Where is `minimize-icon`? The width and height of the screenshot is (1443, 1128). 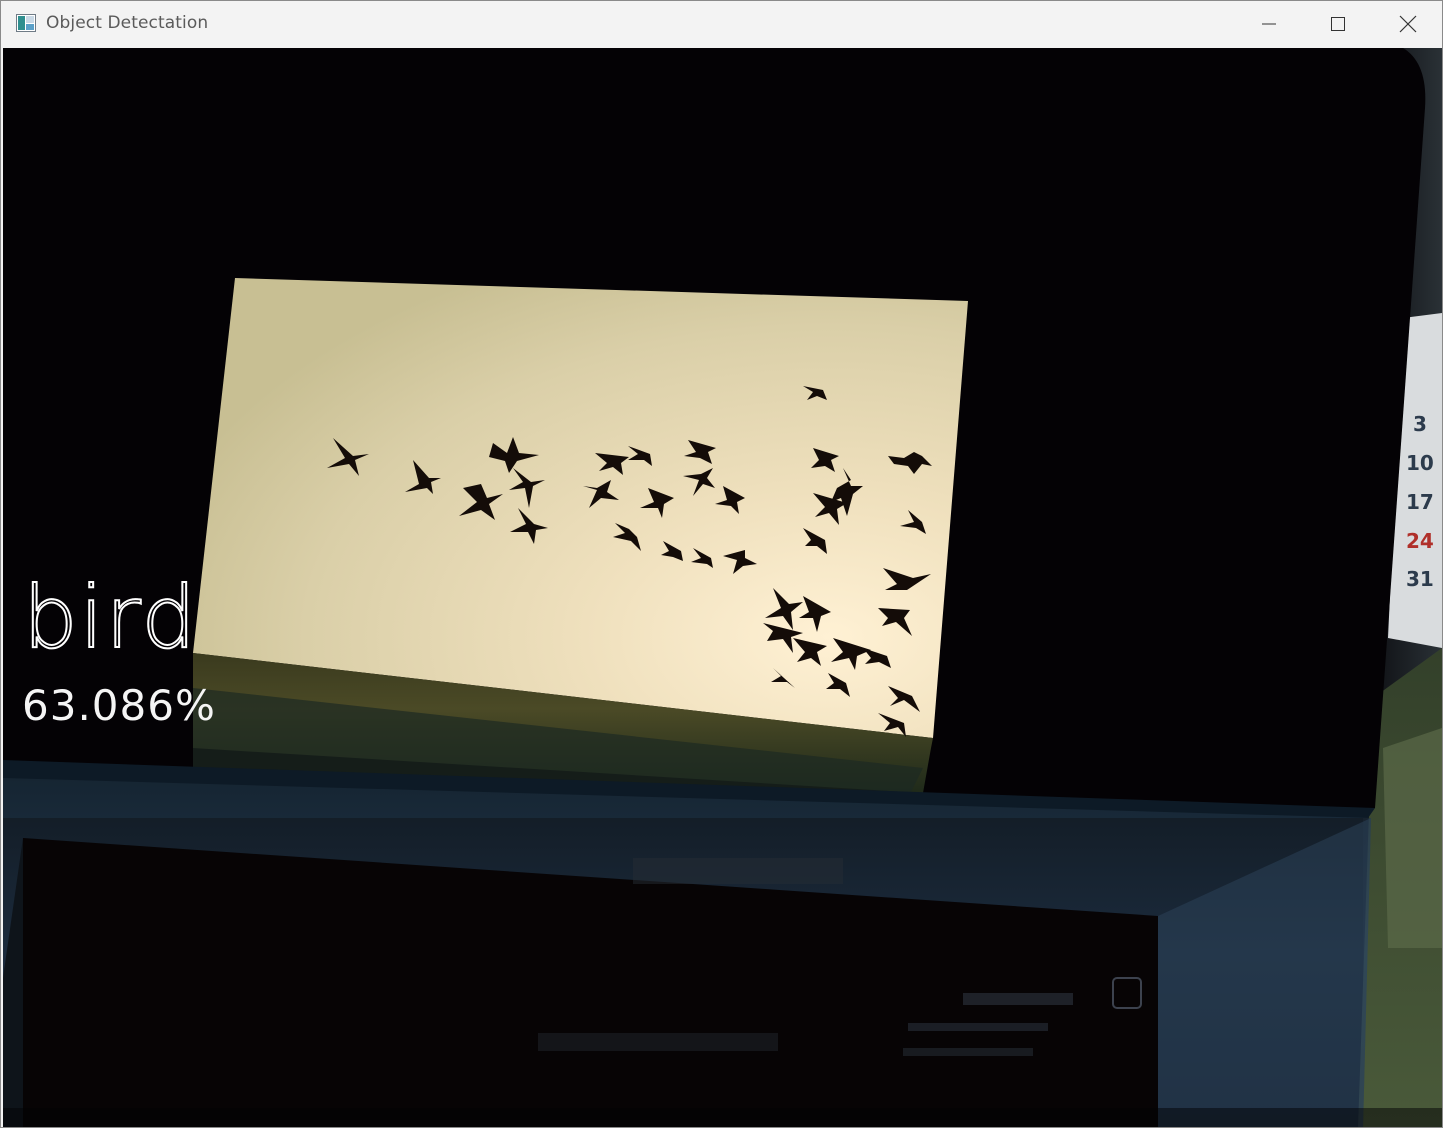 minimize-icon is located at coordinates (1269, 24).